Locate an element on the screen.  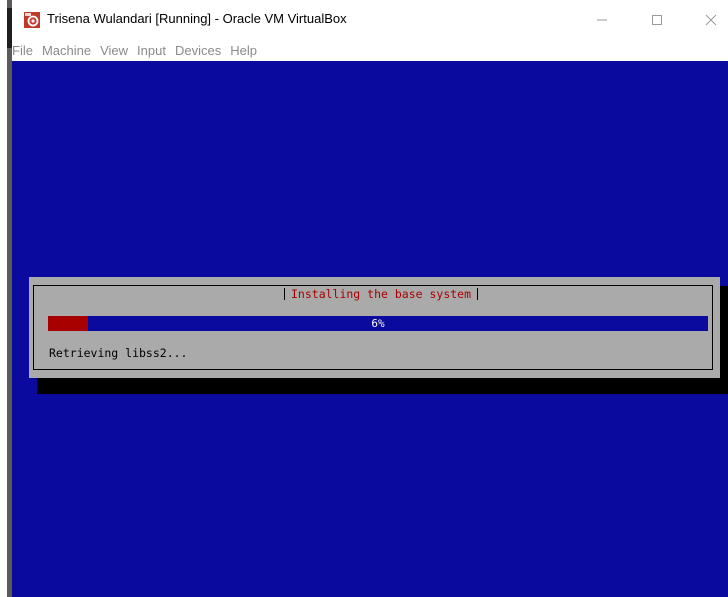
menu-devices: Devices is located at coordinates (198, 50).